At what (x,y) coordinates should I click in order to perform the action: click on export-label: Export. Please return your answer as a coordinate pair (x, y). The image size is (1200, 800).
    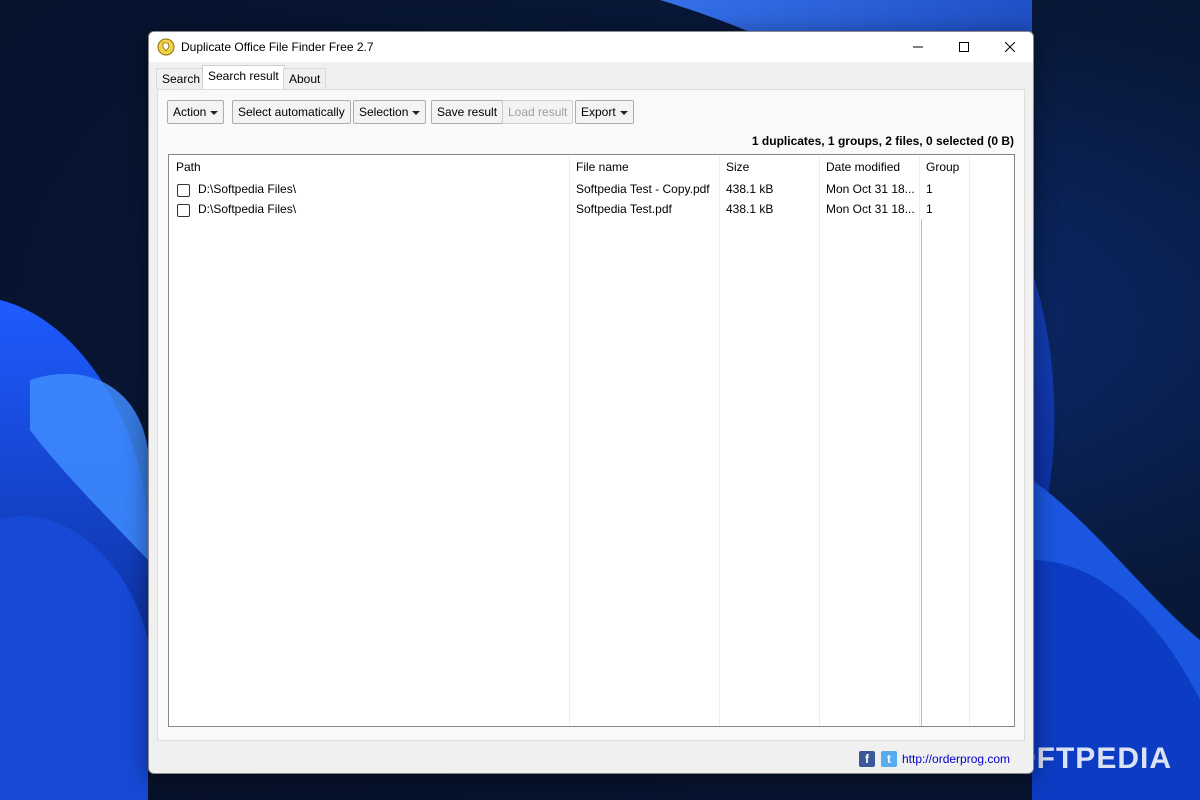
    Looking at the image, I should click on (598, 112).